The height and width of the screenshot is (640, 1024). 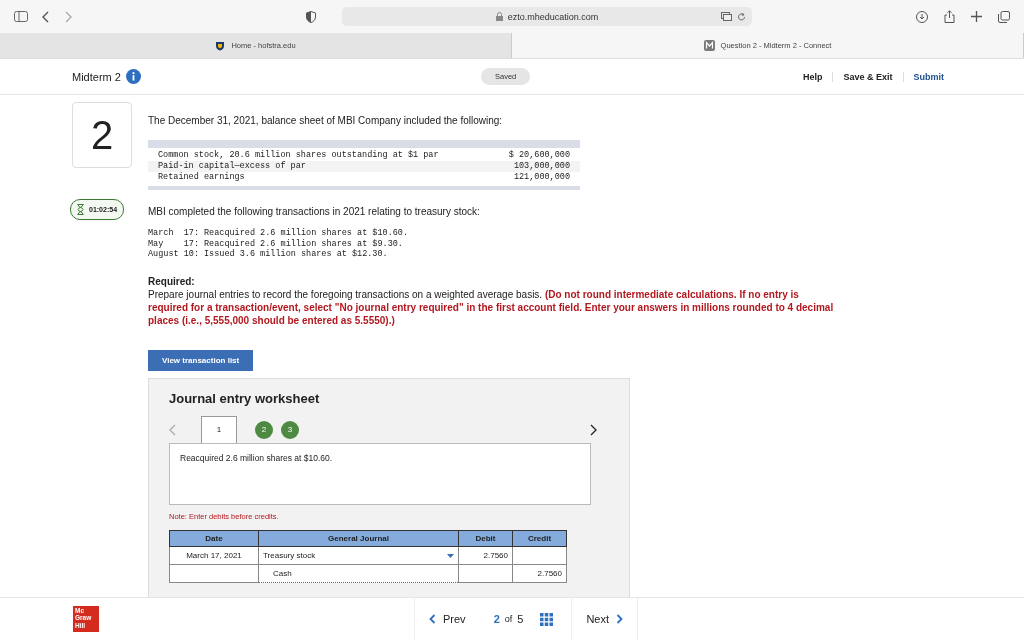 What do you see at coordinates (172, 281) in the screenshot?
I see `required-heading: Required:` at bounding box center [172, 281].